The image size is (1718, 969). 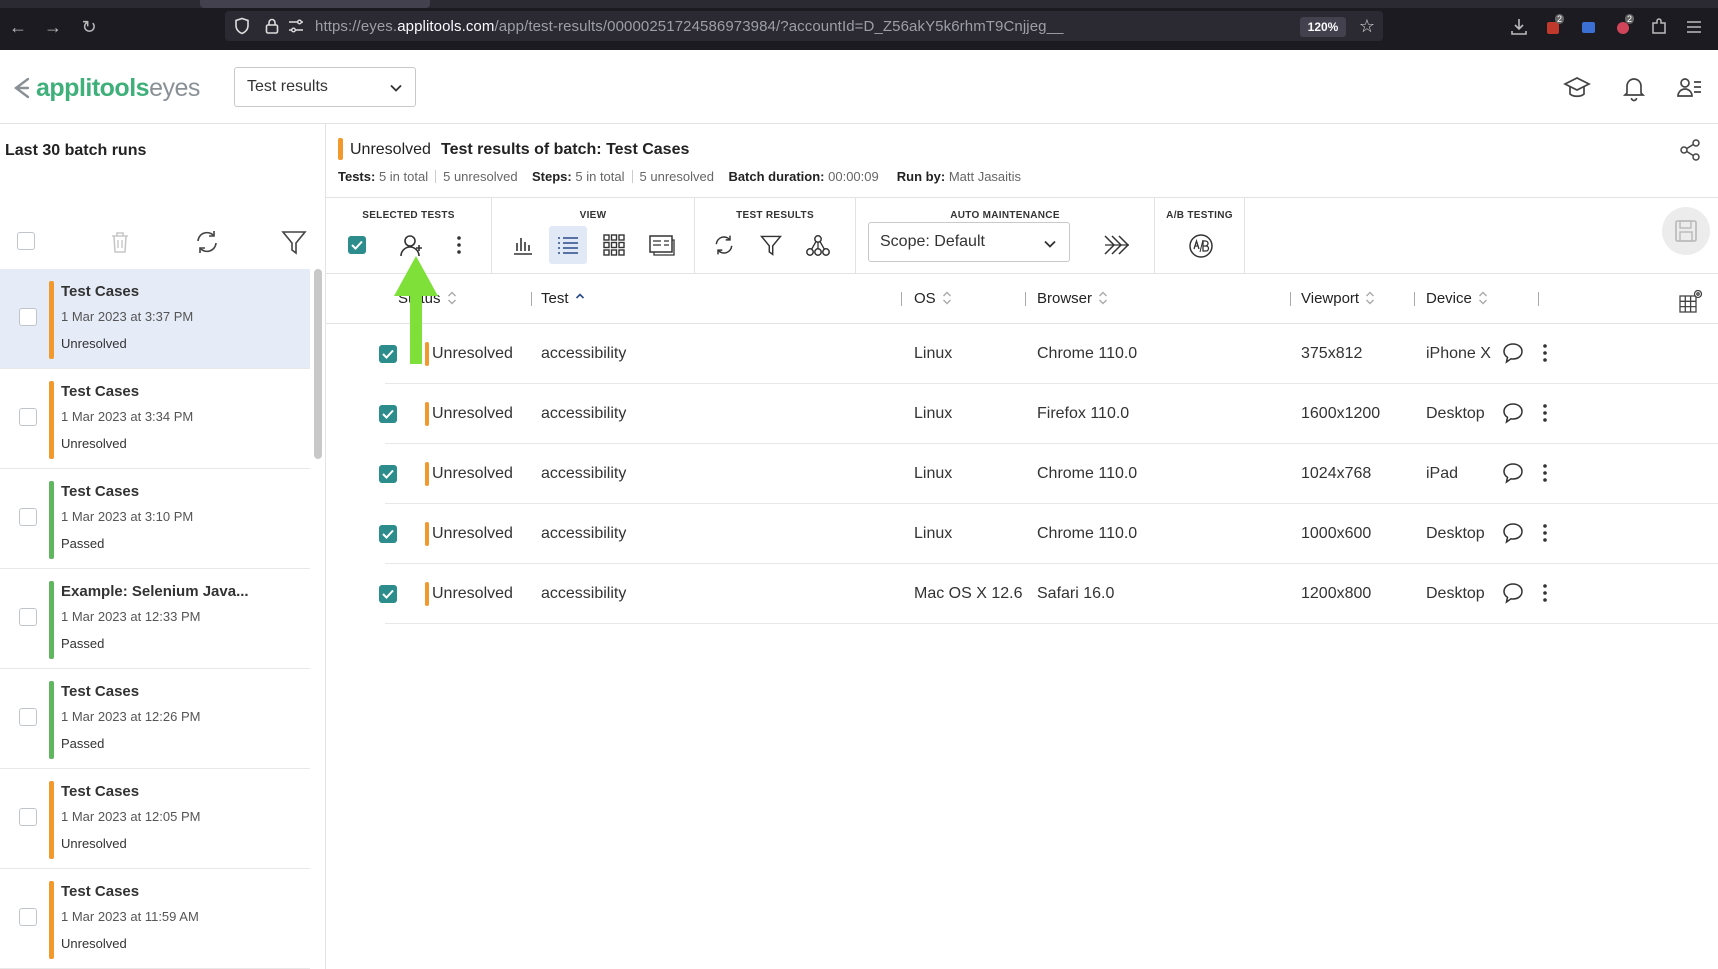 I want to click on zoom-level-badge: 120%, so click(x=1323, y=27).